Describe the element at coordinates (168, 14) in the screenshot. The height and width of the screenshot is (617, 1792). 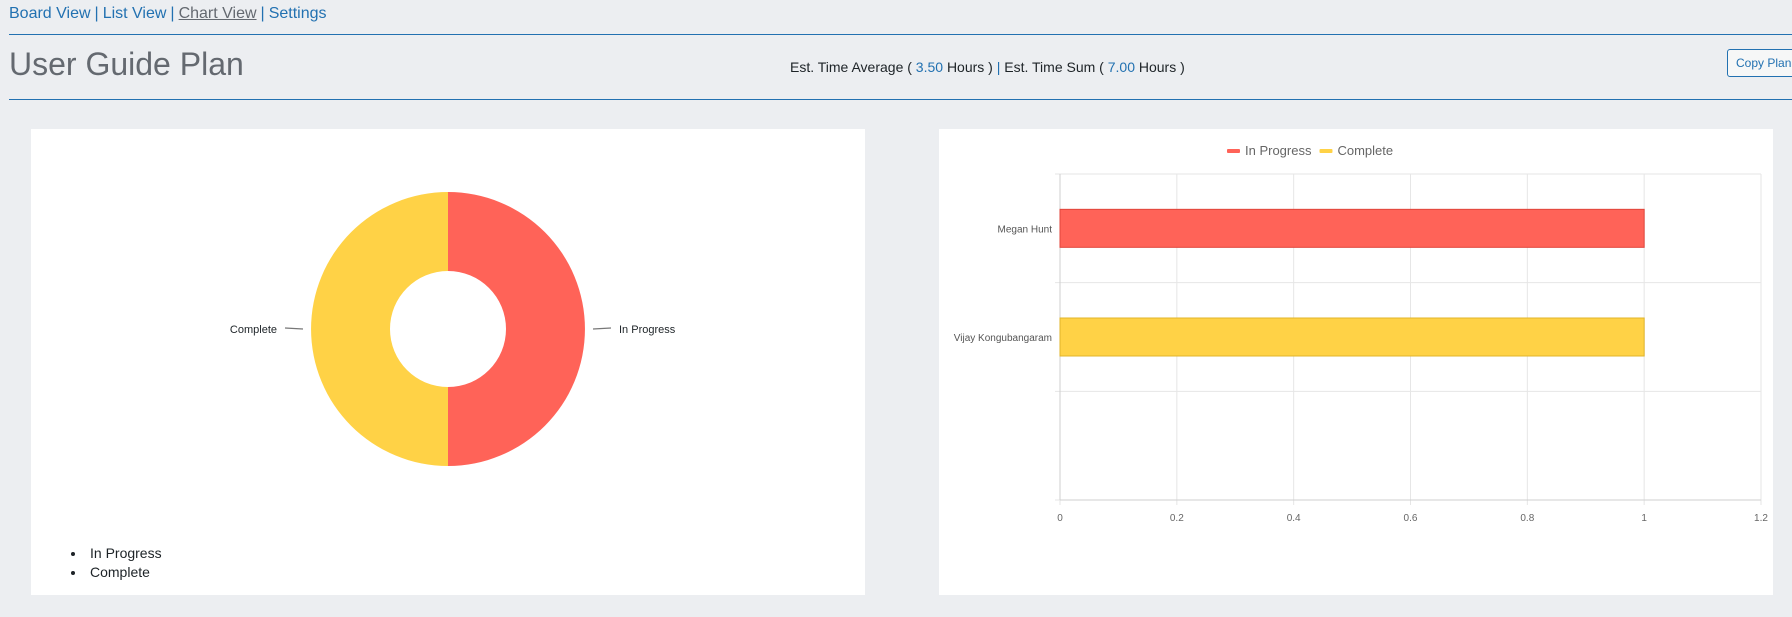
I see `view-nav: Board View | List View | Chart View | Settings` at that location.